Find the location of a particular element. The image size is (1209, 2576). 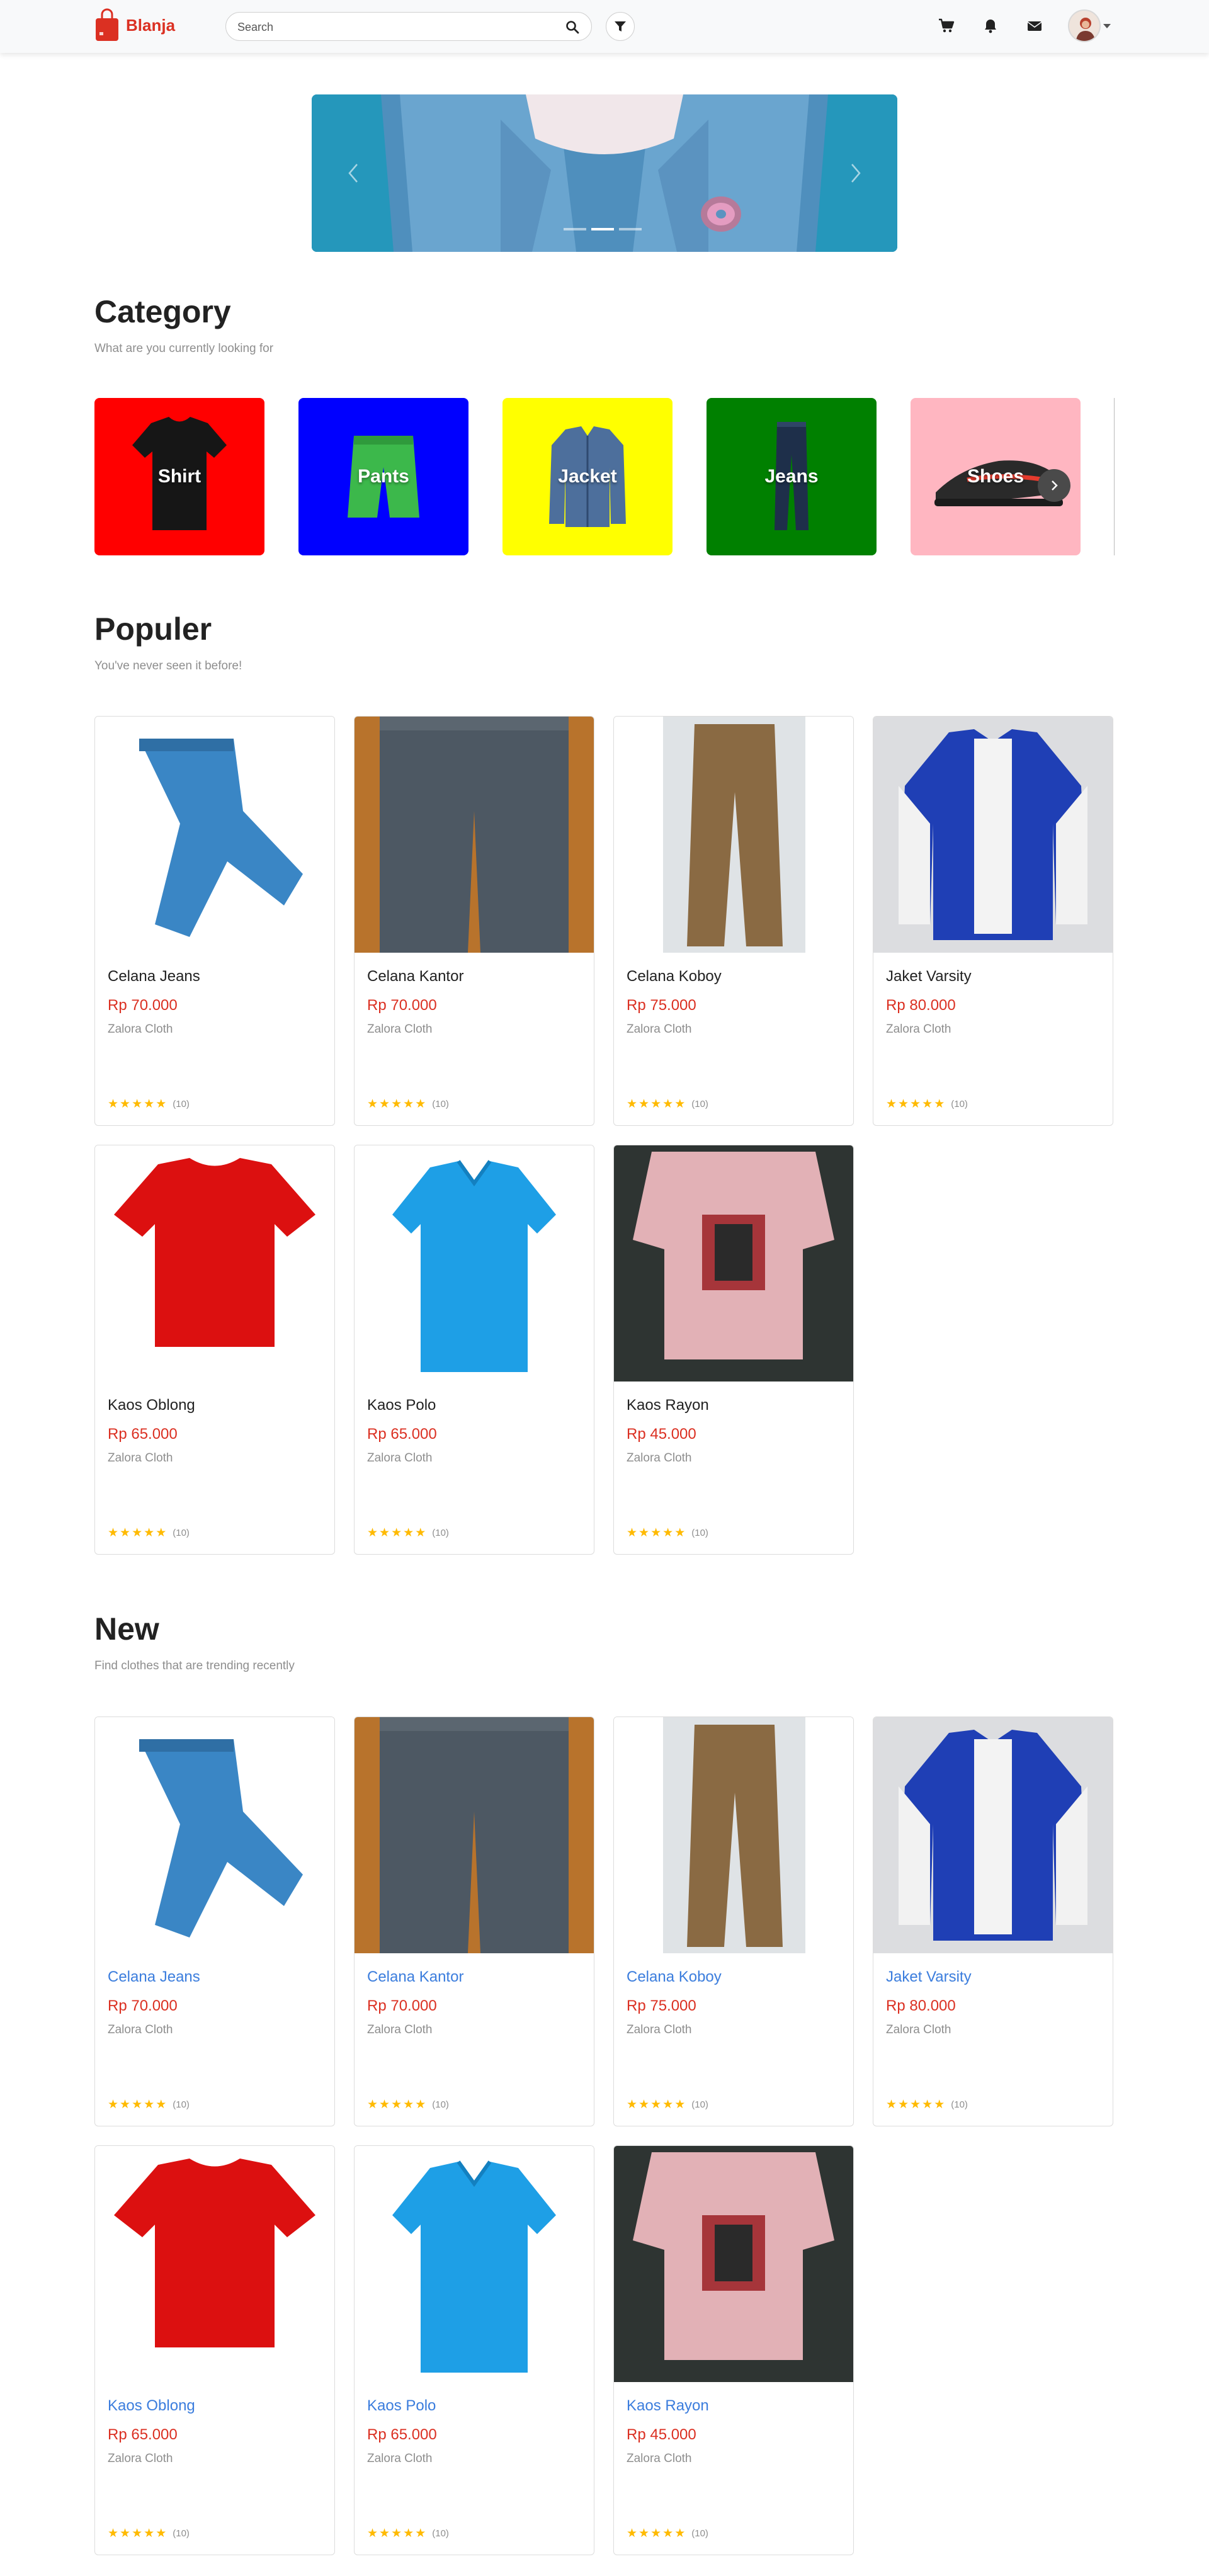

mail-icon is located at coordinates (1034, 26).